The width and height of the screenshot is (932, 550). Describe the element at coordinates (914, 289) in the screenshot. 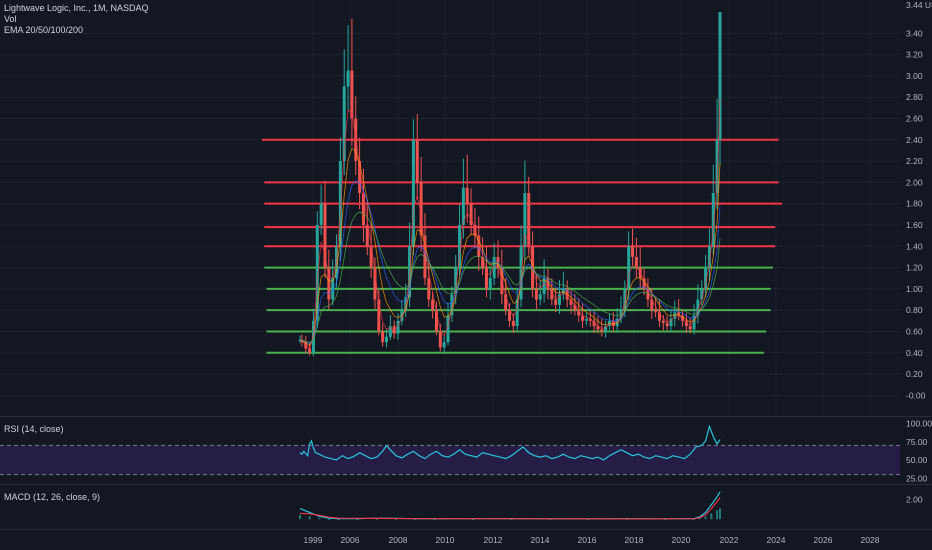

I see `price-tick-label: 1.00` at that location.